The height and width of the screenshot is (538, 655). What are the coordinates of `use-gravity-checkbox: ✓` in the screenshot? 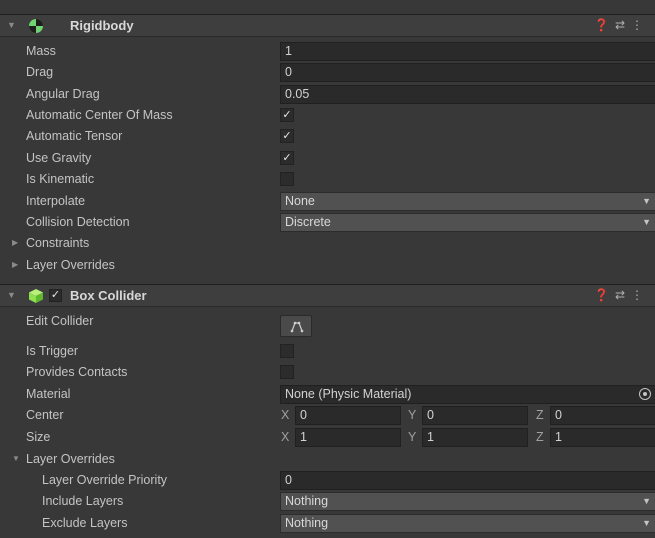 It's located at (287, 158).